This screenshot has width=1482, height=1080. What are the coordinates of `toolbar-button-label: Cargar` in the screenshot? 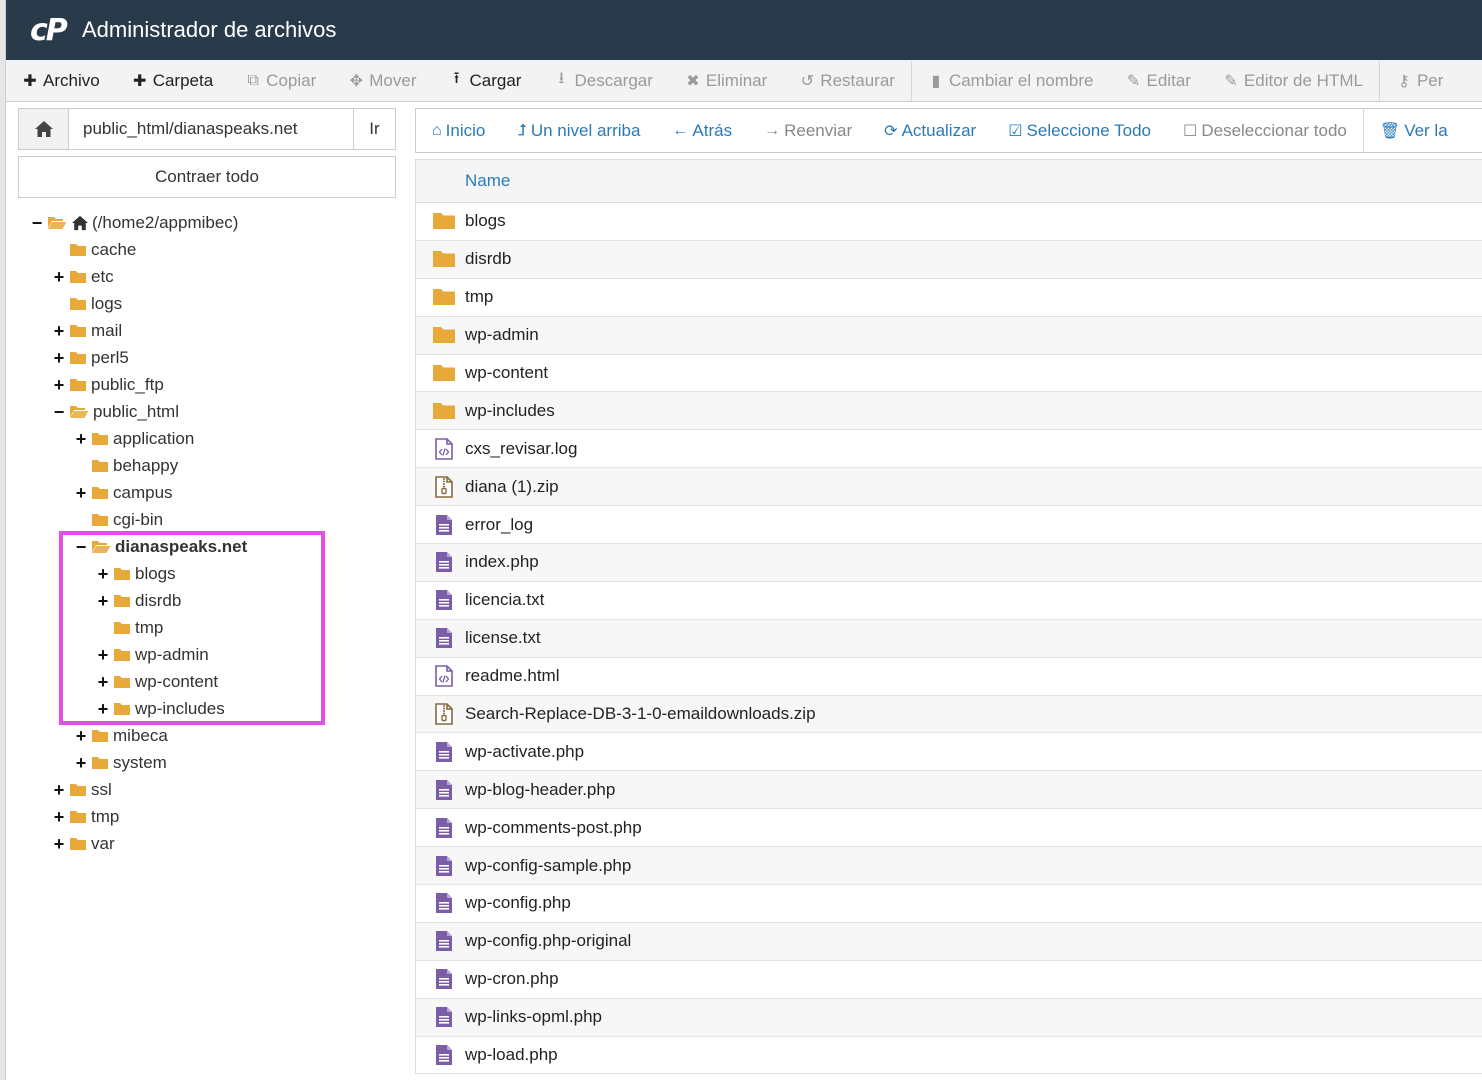 It's located at (495, 80).